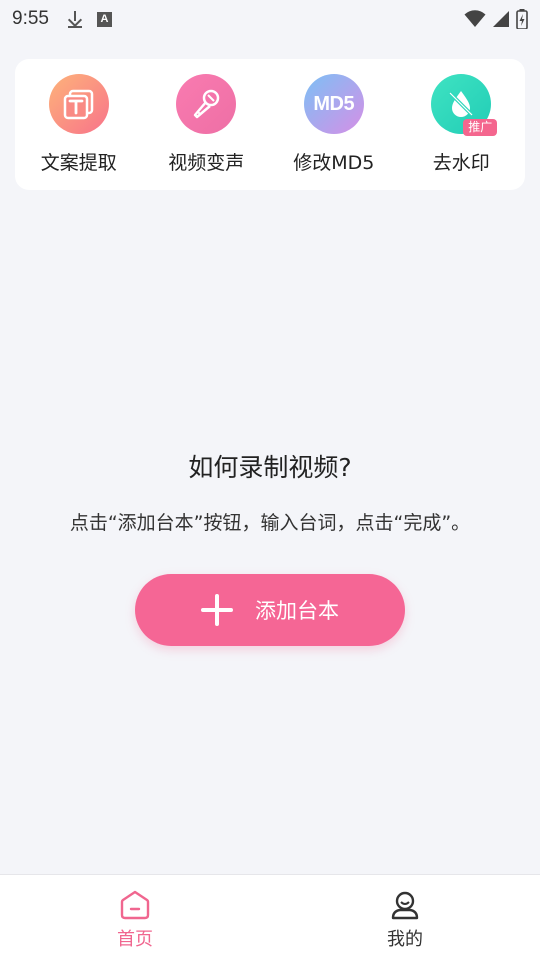 This screenshot has height=960, width=540. What do you see at coordinates (104, 19) in the screenshot?
I see `a-notification-icon: A` at bounding box center [104, 19].